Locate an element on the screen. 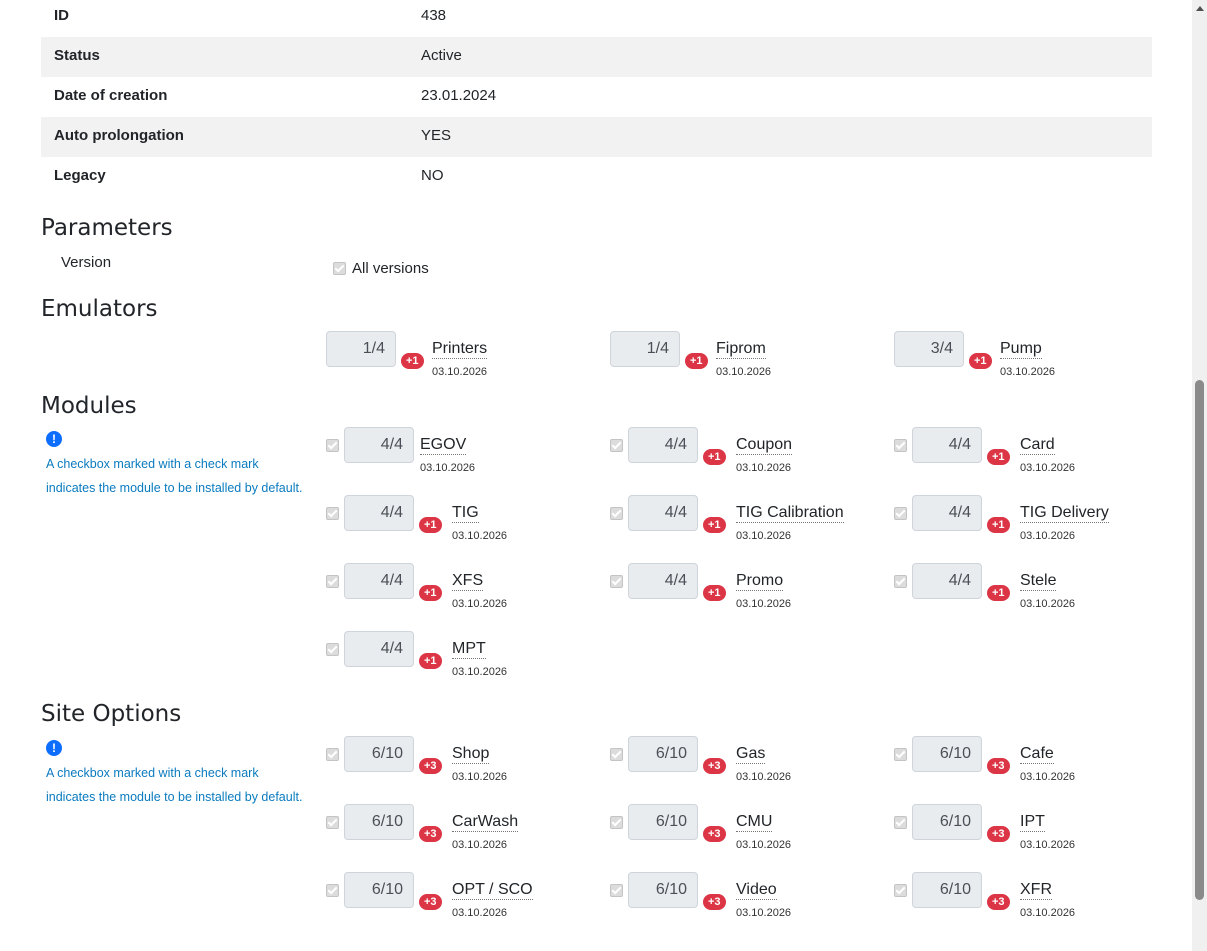 Image resolution: width=1207 pixels, height=951 pixels. info-value: Active is located at coordinates (441, 55).